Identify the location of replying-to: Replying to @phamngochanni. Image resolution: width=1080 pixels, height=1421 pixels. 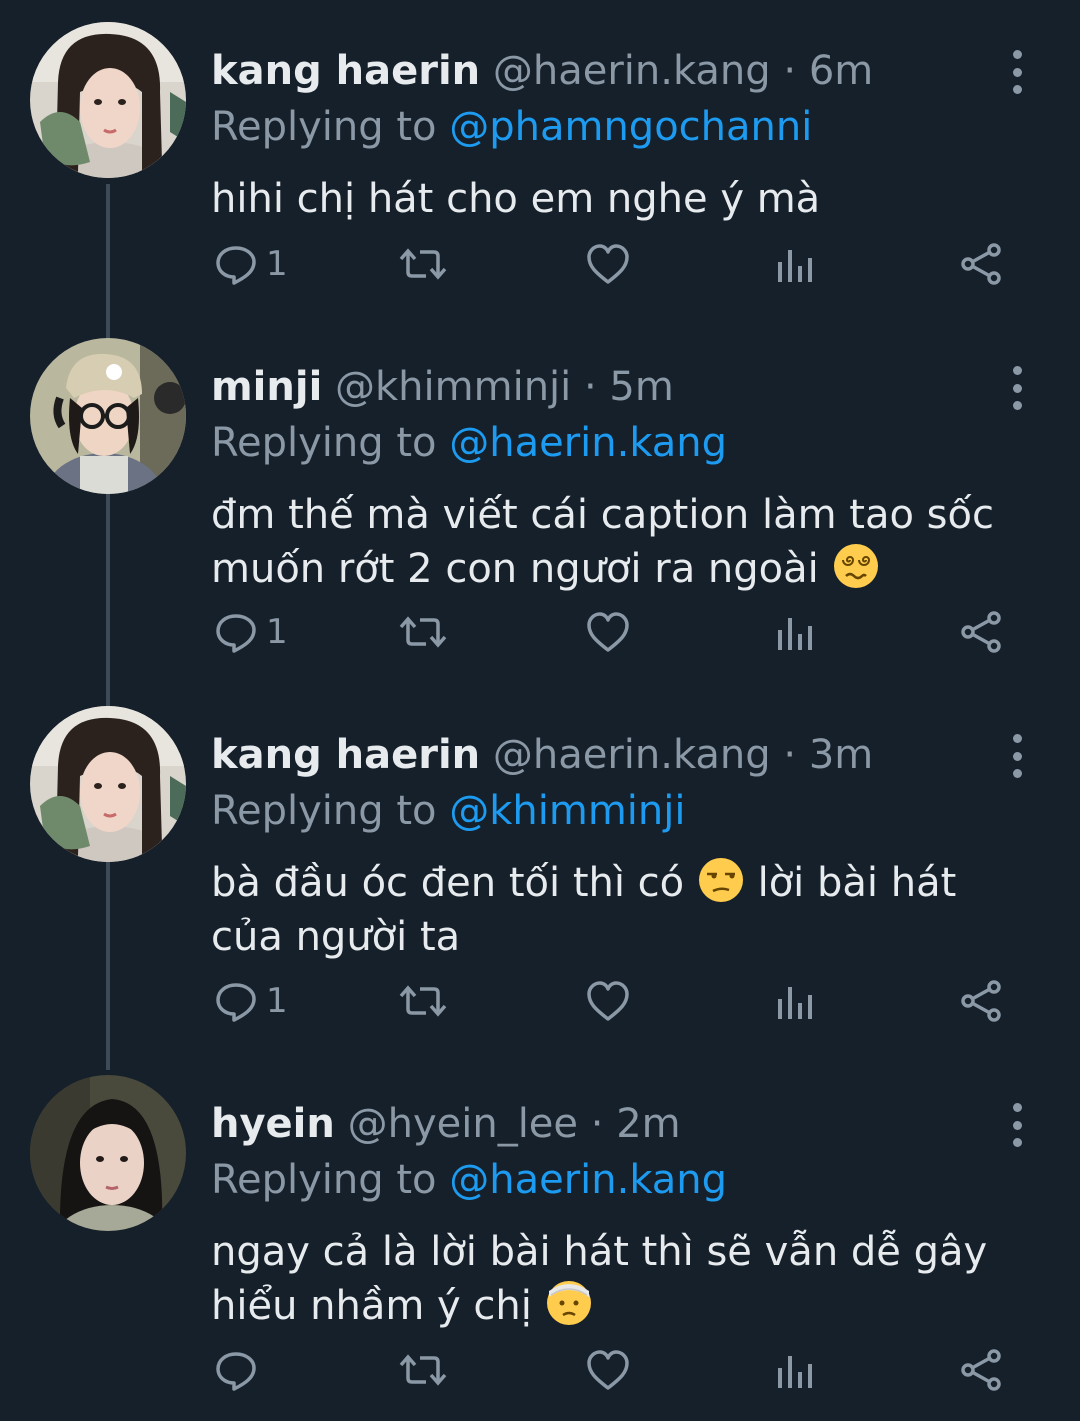
(511, 127).